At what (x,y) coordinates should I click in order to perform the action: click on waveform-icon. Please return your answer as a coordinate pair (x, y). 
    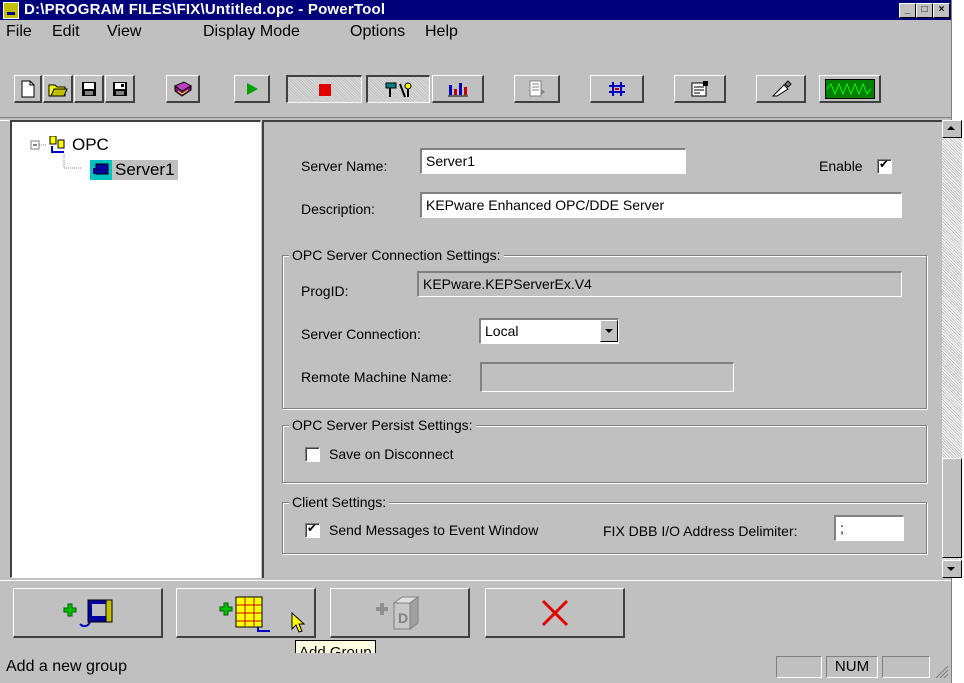
    Looking at the image, I should click on (849, 88).